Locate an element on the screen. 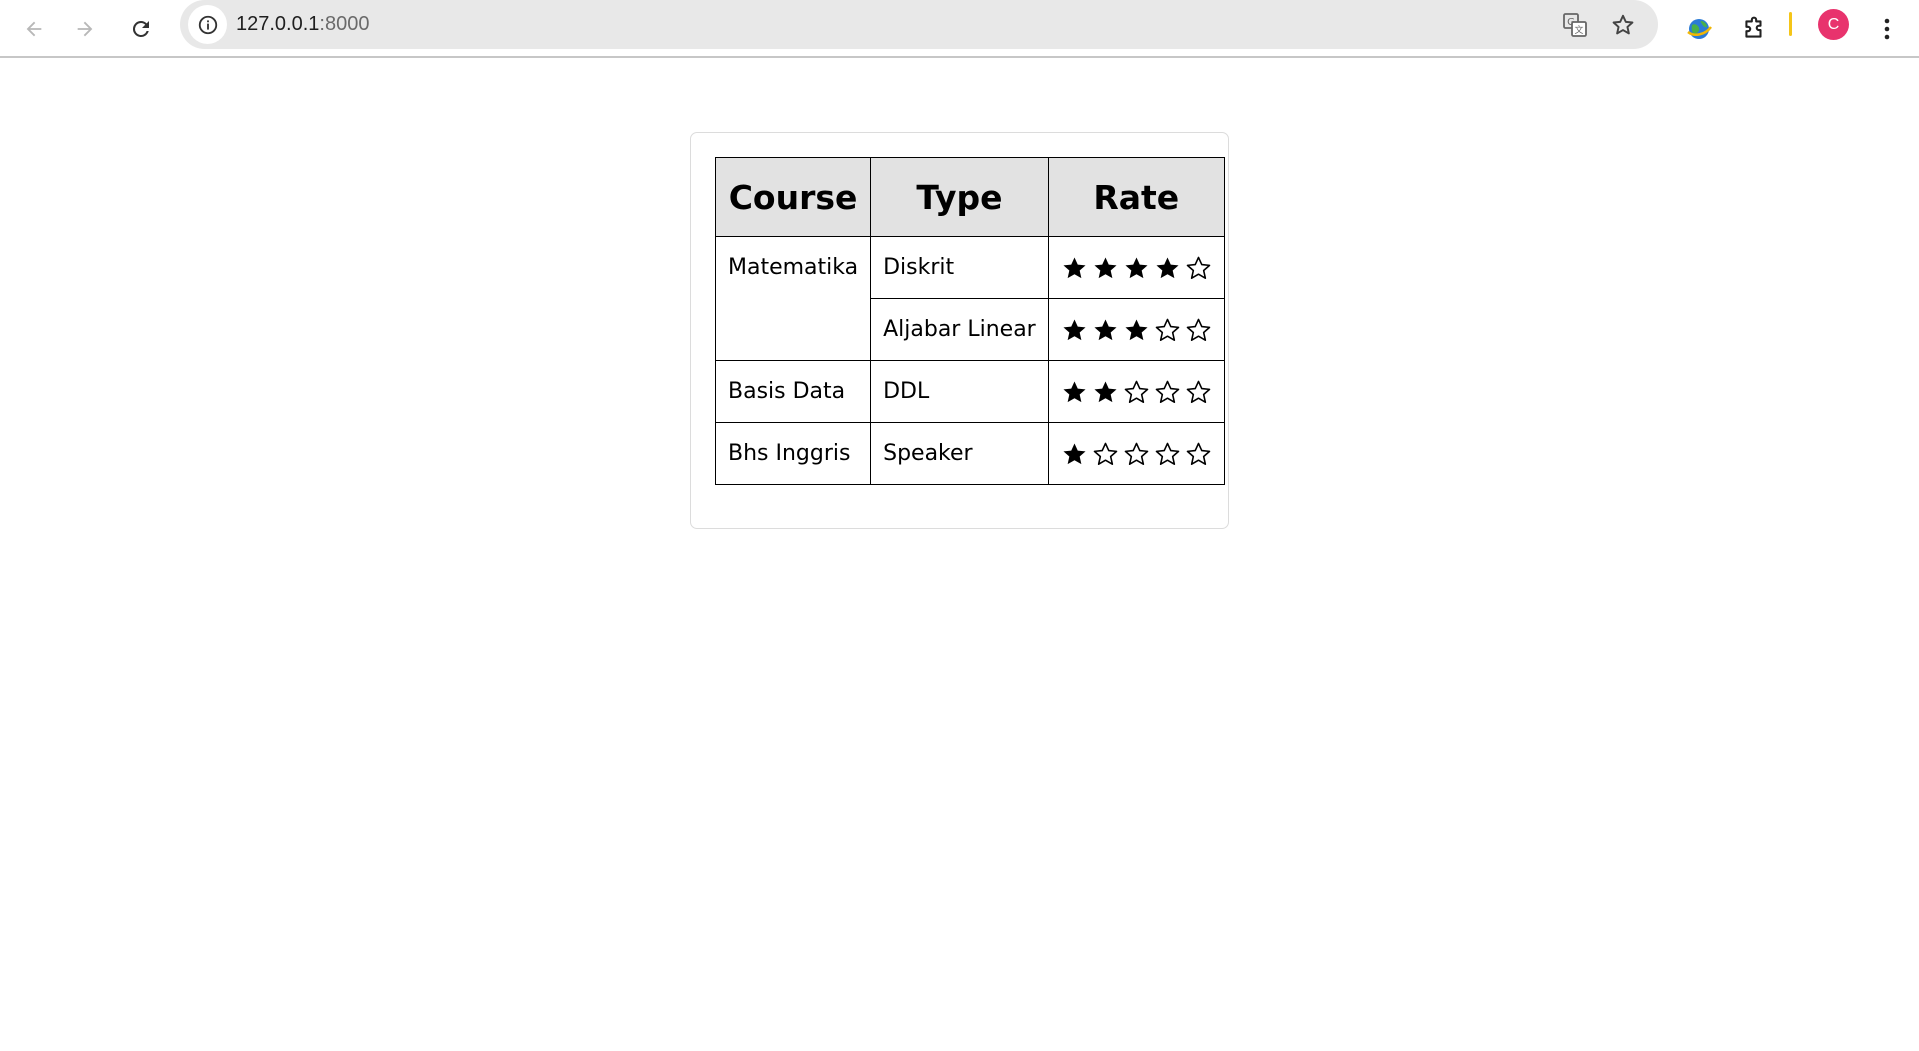  forward-button is located at coordinates (85, 29).